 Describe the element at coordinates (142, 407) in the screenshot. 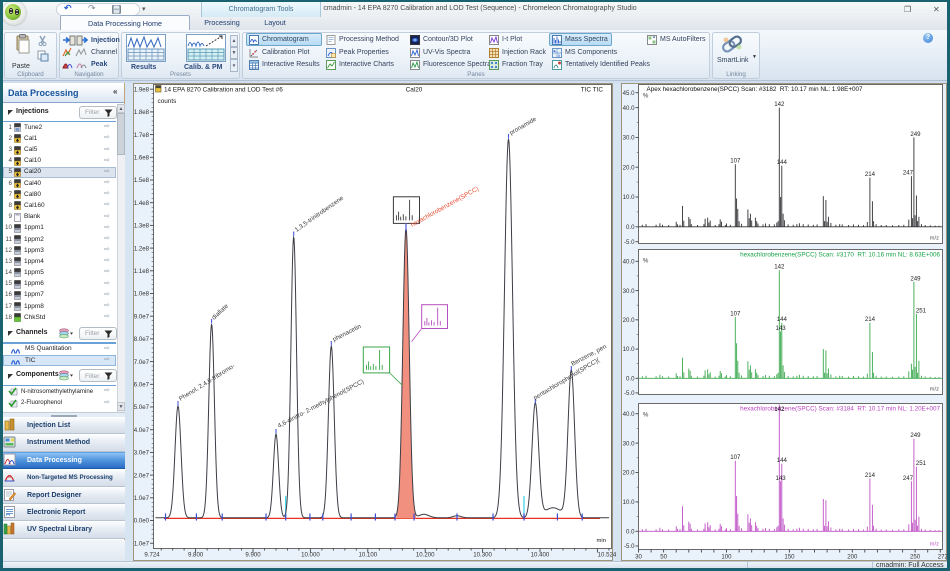

I see `svg-text: 5.0e7` at that location.